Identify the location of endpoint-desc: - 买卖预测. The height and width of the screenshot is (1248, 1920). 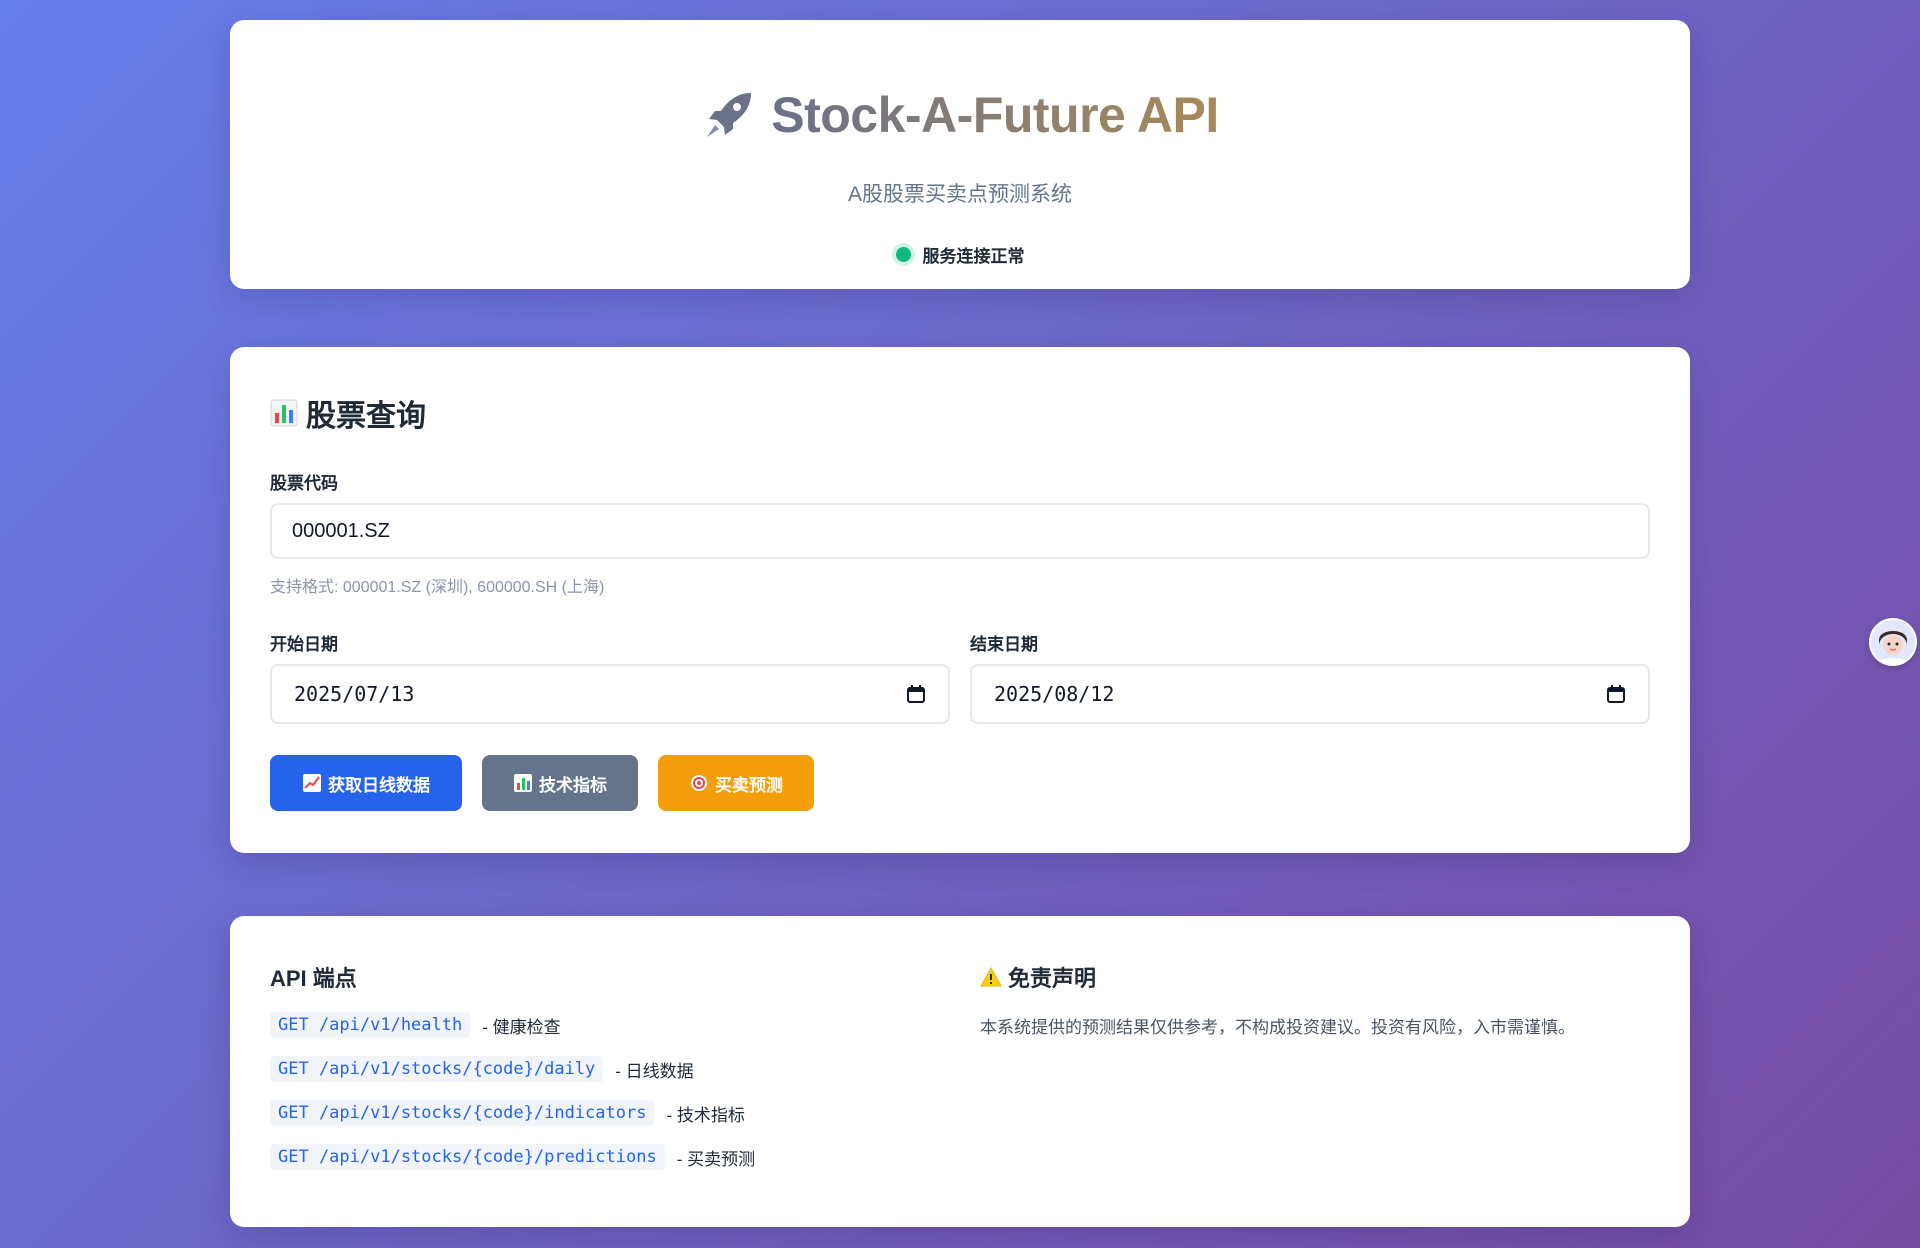
(716, 1159).